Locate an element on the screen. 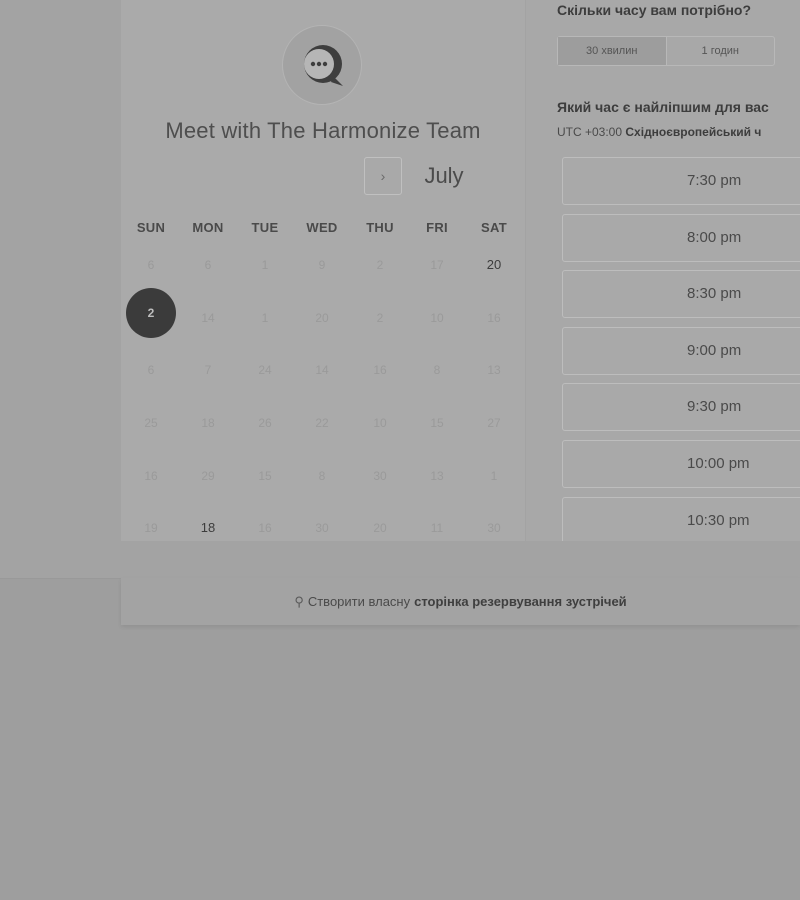  weekday-header: SUN MON TUE WED THU FRI SAT is located at coordinates (323, 230).